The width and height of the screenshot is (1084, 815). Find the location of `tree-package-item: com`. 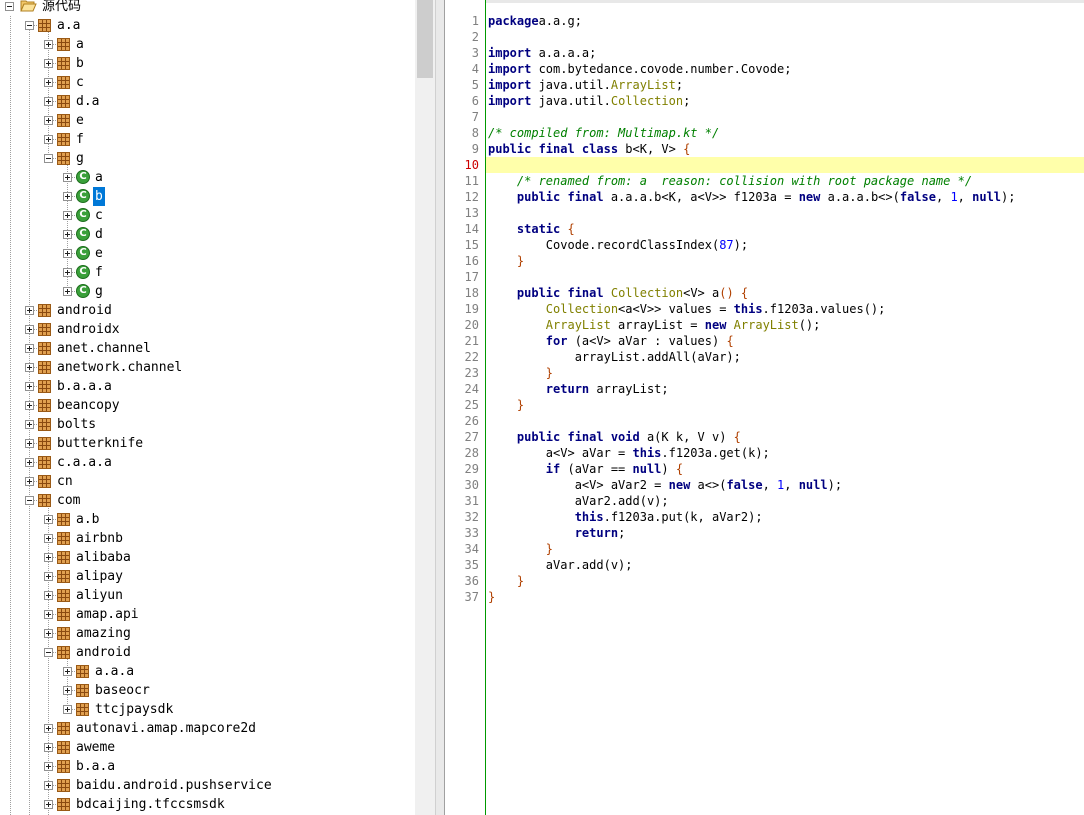

tree-package-item: com is located at coordinates (207, 500).